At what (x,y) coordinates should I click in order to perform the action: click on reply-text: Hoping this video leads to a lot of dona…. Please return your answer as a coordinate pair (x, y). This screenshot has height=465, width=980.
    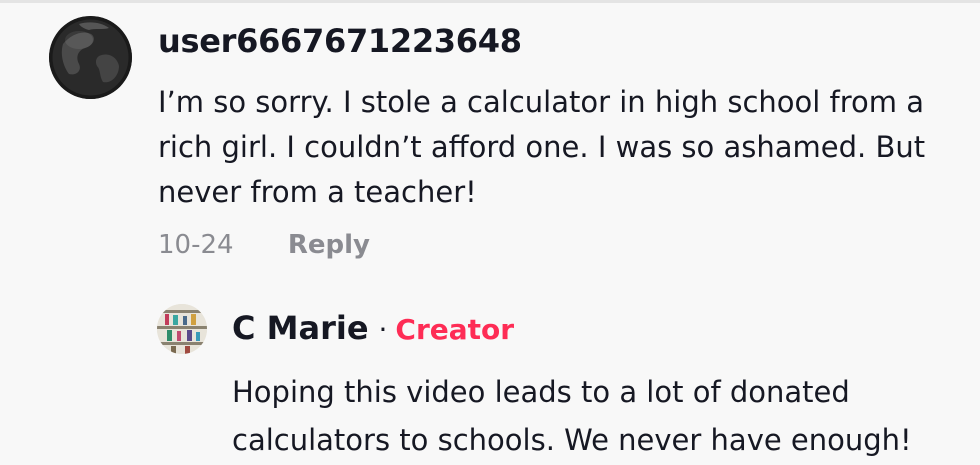
    Looking at the image, I should click on (572, 416).